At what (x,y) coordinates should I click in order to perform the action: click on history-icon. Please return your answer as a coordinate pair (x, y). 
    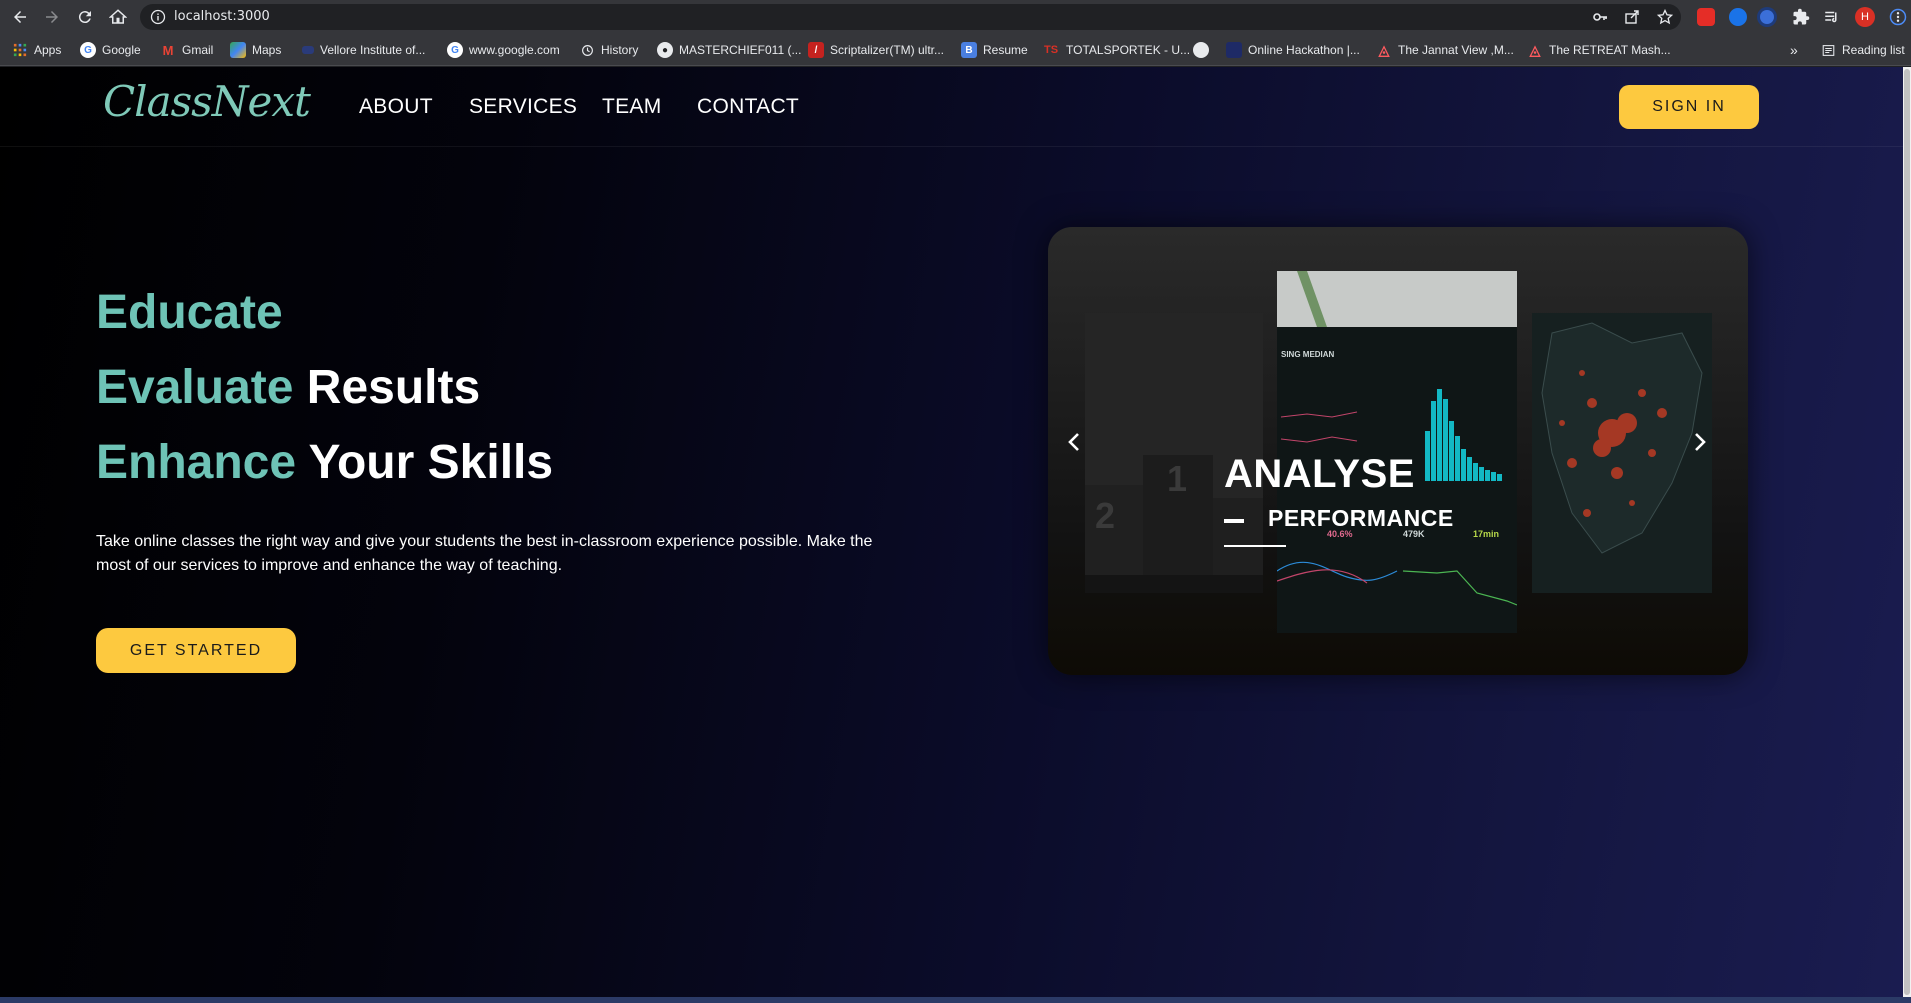
    Looking at the image, I should click on (587, 50).